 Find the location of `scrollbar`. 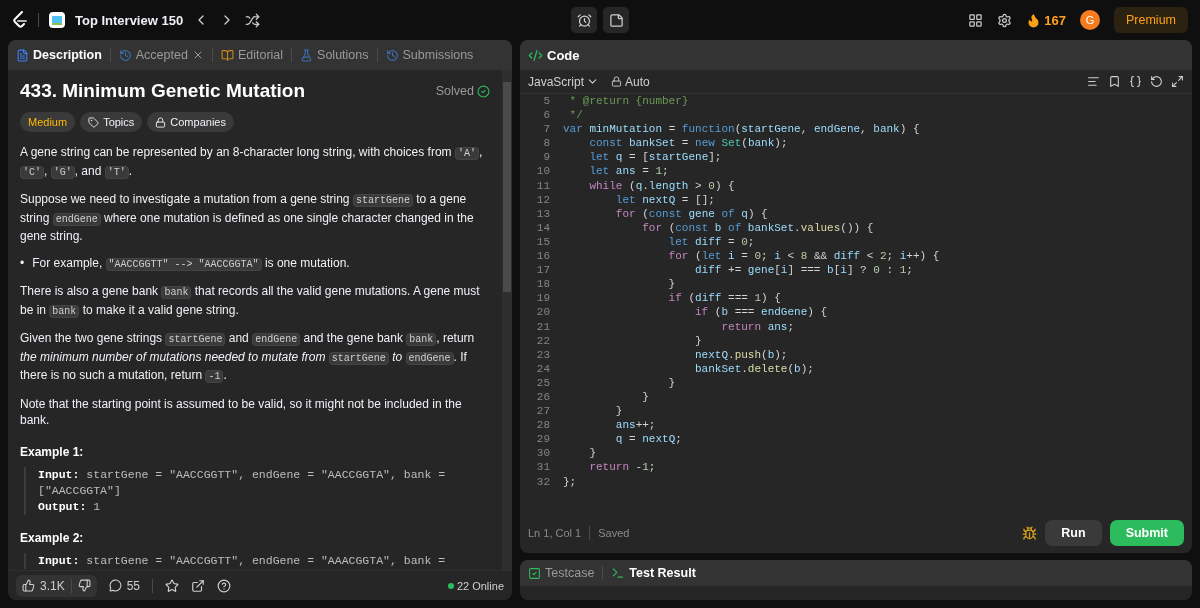

scrollbar is located at coordinates (507, 320).